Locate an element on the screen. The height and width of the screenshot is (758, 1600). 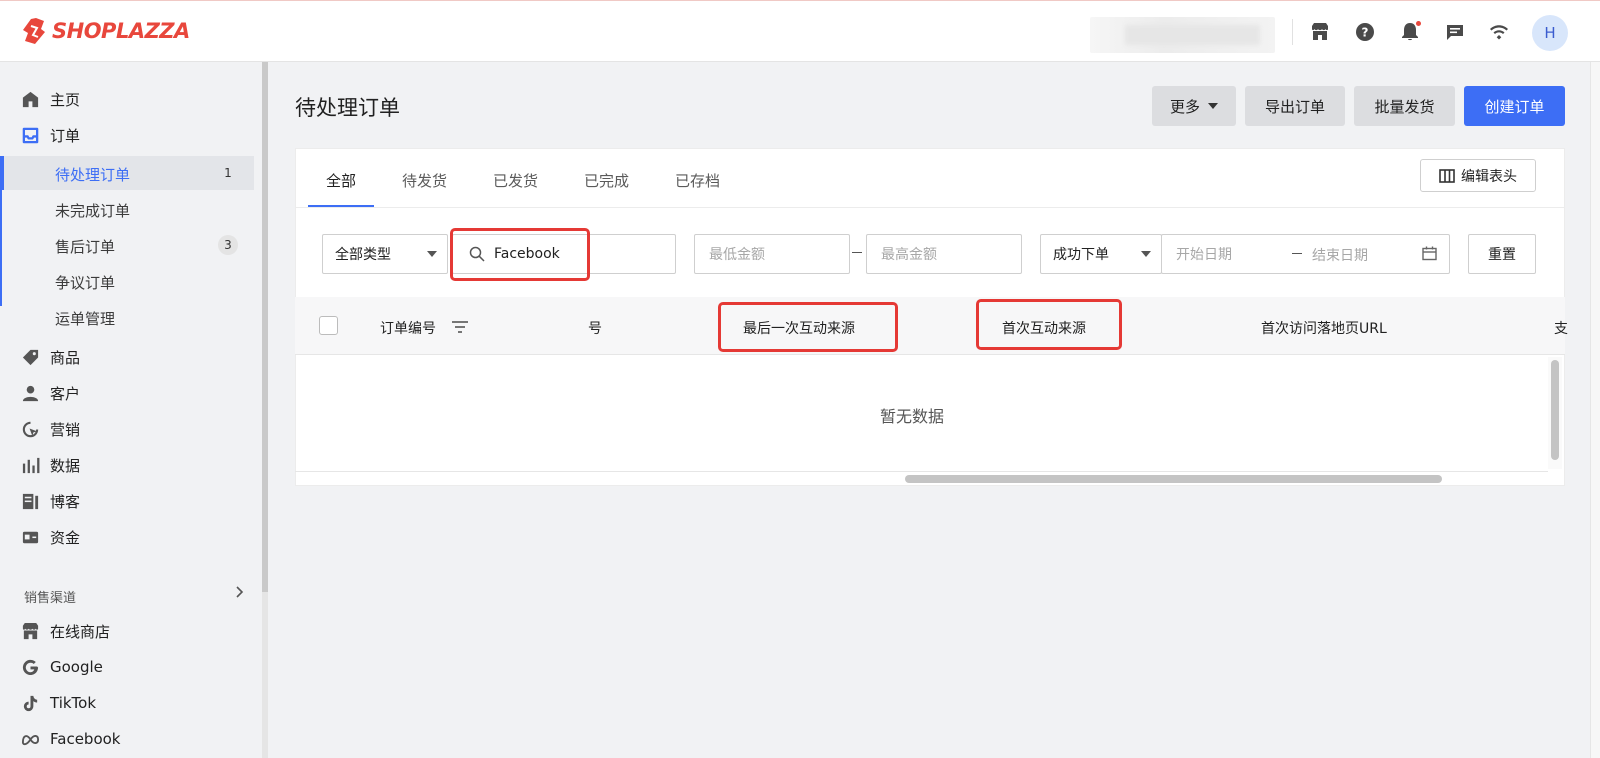
sidebar-scrollbar is located at coordinates (265, 327).